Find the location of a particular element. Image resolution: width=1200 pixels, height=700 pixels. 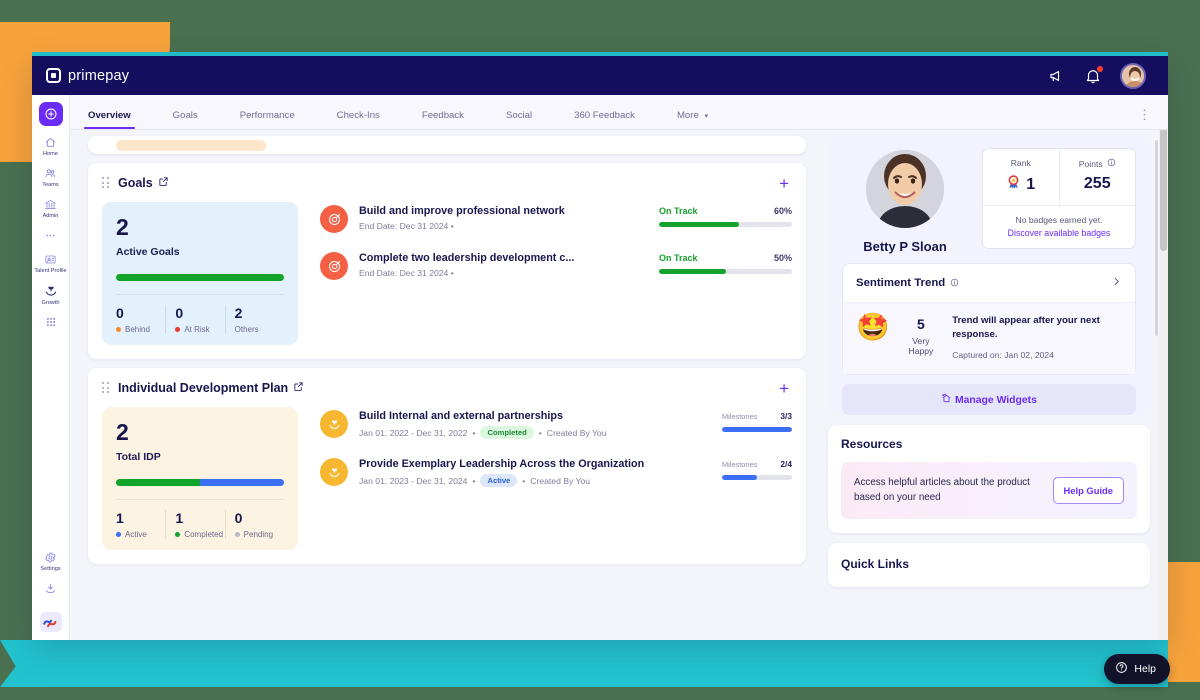

megaphone-icon is located at coordinates (1057, 76).